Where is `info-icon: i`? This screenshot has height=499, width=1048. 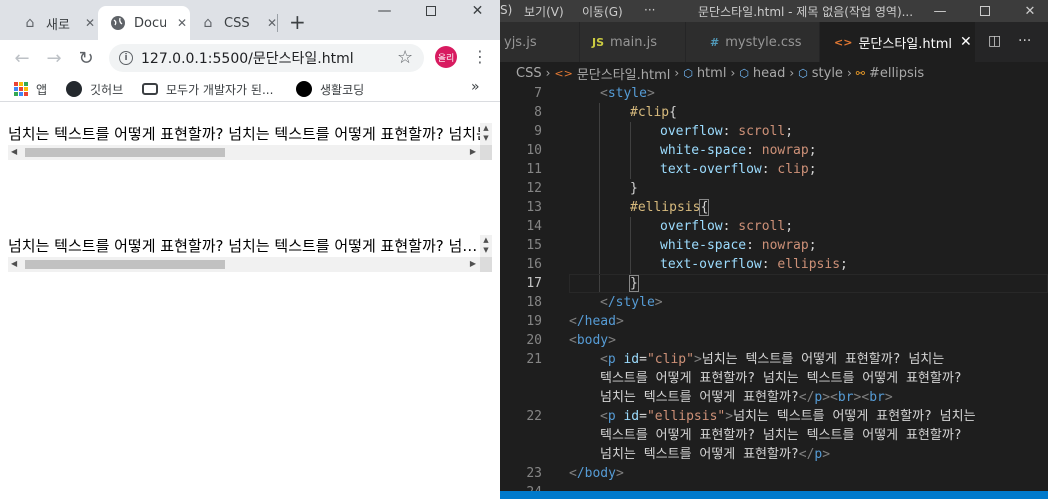 info-icon: i is located at coordinates (126, 58).